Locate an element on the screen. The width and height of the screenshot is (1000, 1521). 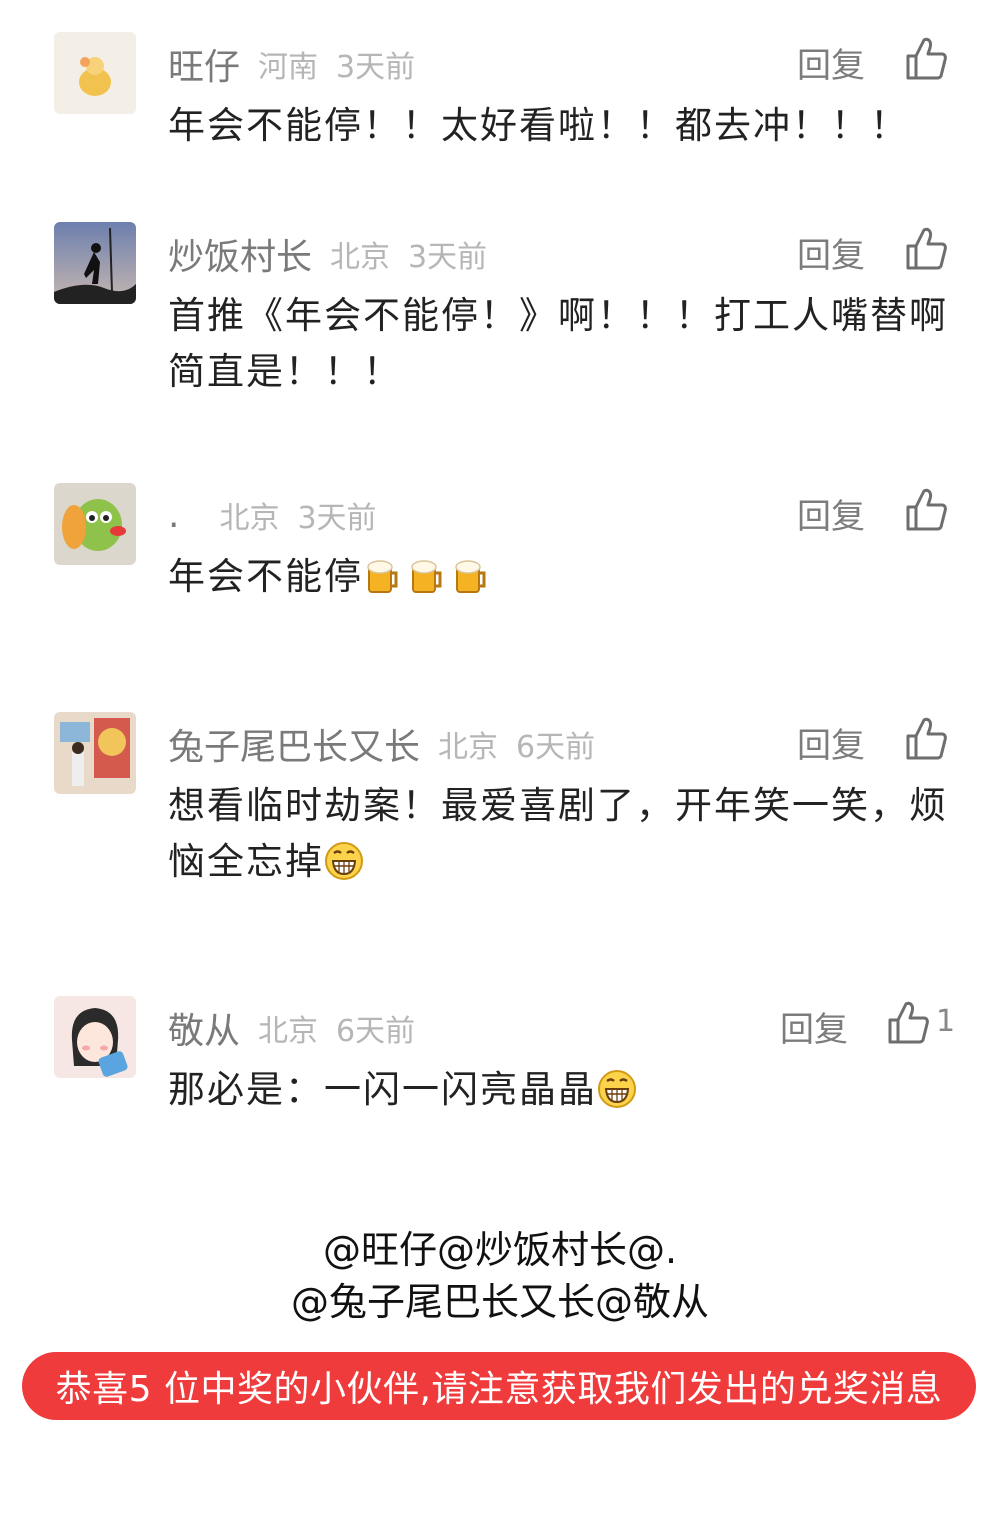
comment-meta: 炒饭村长 北京 3天前 is located at coordinates (336, 254).